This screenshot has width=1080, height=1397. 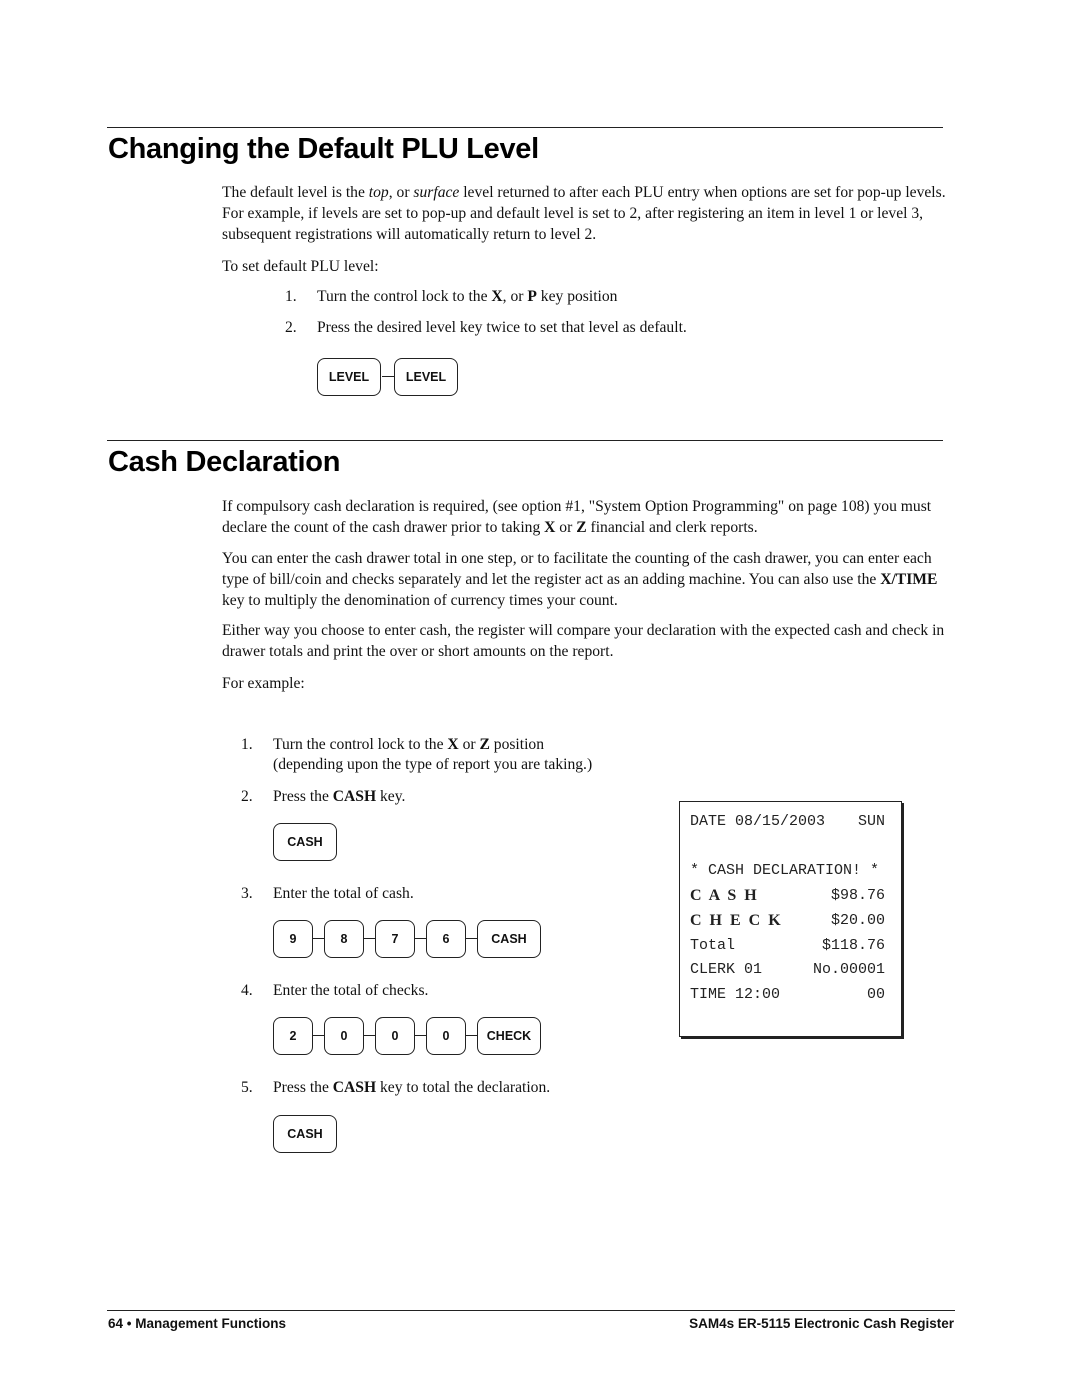 I want to click on key-digit: 6, so click(x=446, y=939).